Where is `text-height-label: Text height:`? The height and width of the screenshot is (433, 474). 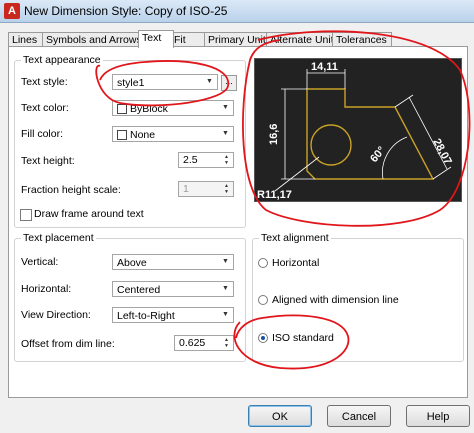 text-height-label: Text height: is located at coordinates (48, 161).